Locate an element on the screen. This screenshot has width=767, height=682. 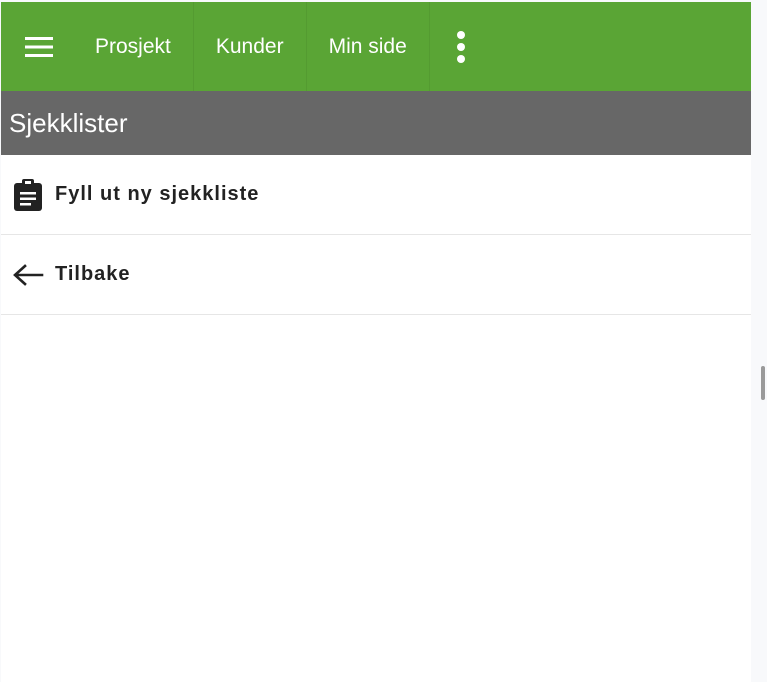
scrollbar-thumb is located at coordinates (763, 383).